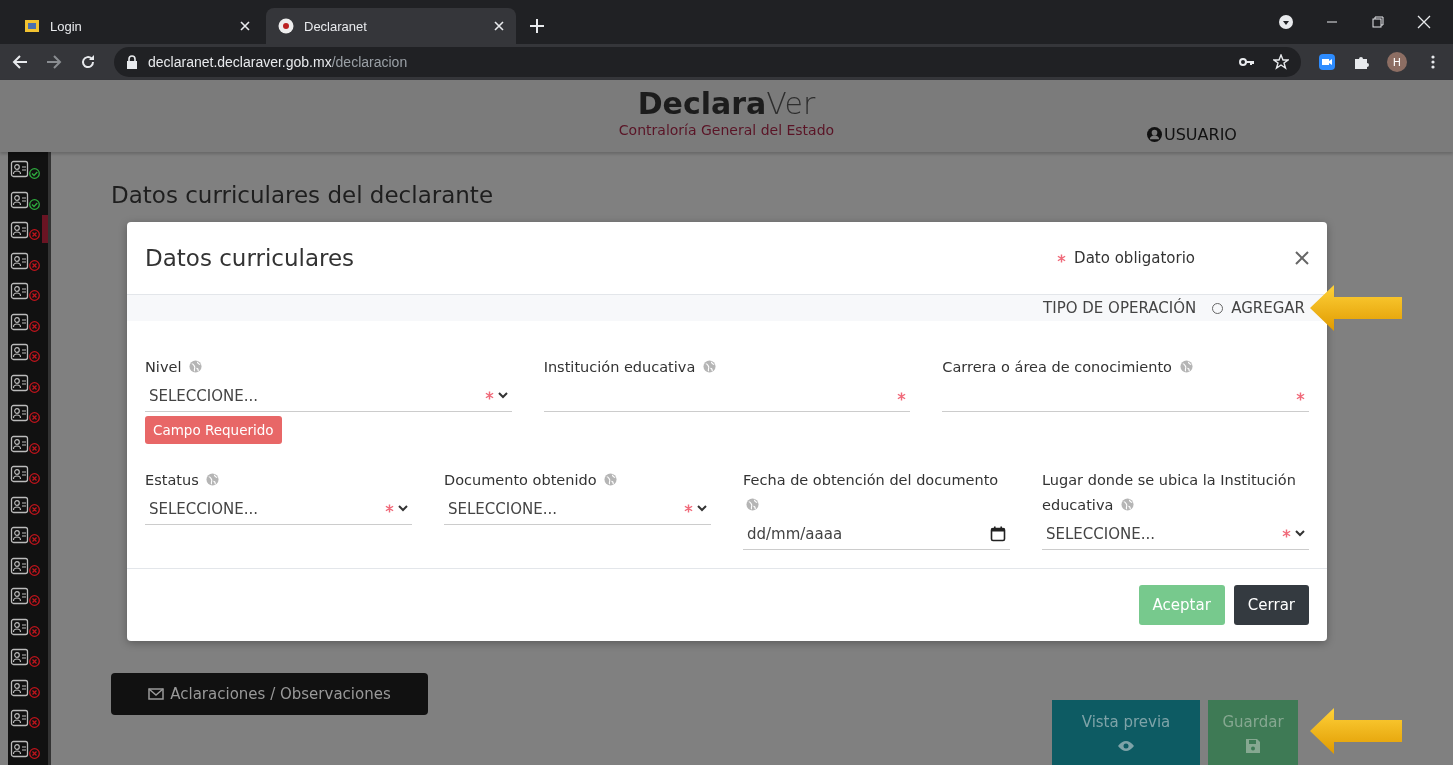  What do you see at coordinates (1361, 62) in the screenshot?
I see `puzzle-icon` at bounding box center [1361, 62].